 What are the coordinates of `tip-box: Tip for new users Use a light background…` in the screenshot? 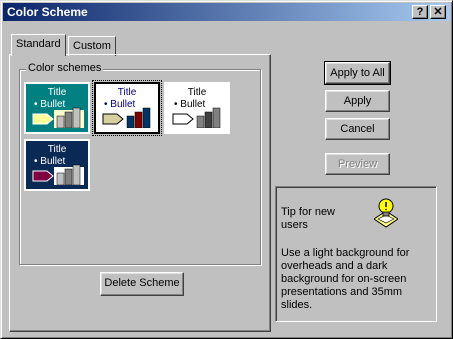 It's located at (356, 254).